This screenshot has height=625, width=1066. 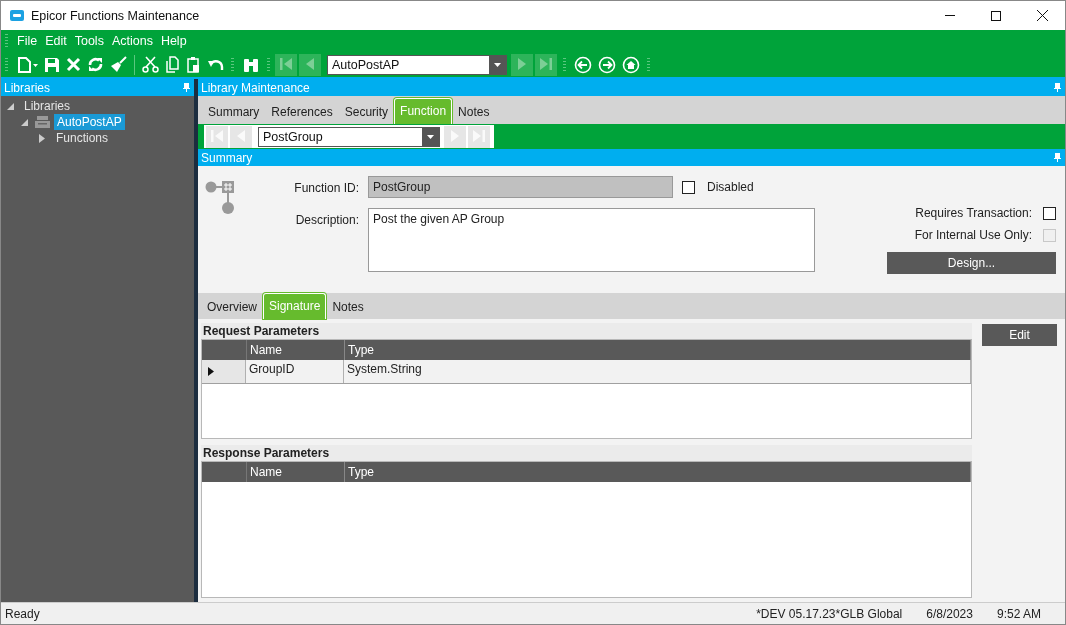 What do you see at coordinates (220, 197) in the screenshot?
I see `function-icon` at bounding box center [220, 197].